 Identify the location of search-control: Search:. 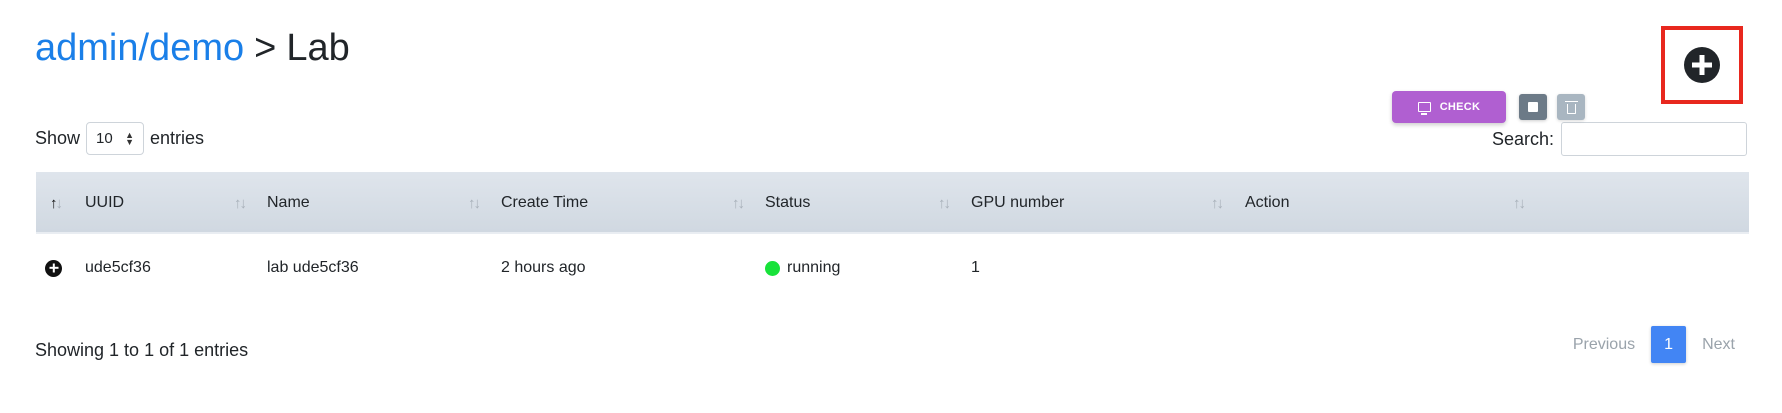
(1619, 139).